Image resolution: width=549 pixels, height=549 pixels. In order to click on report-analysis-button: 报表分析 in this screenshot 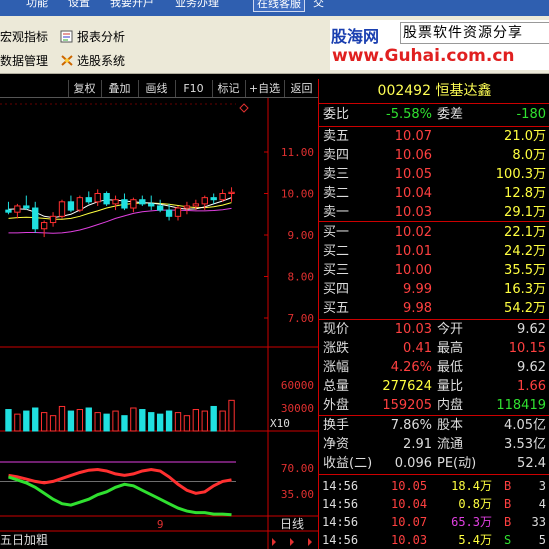, I will do `click(92, 37)`.